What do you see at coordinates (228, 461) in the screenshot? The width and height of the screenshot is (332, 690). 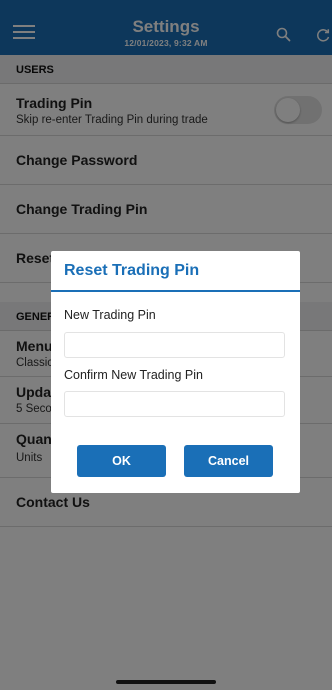 I see `cancel-button: Cancel` at bounding box center [228, 461].